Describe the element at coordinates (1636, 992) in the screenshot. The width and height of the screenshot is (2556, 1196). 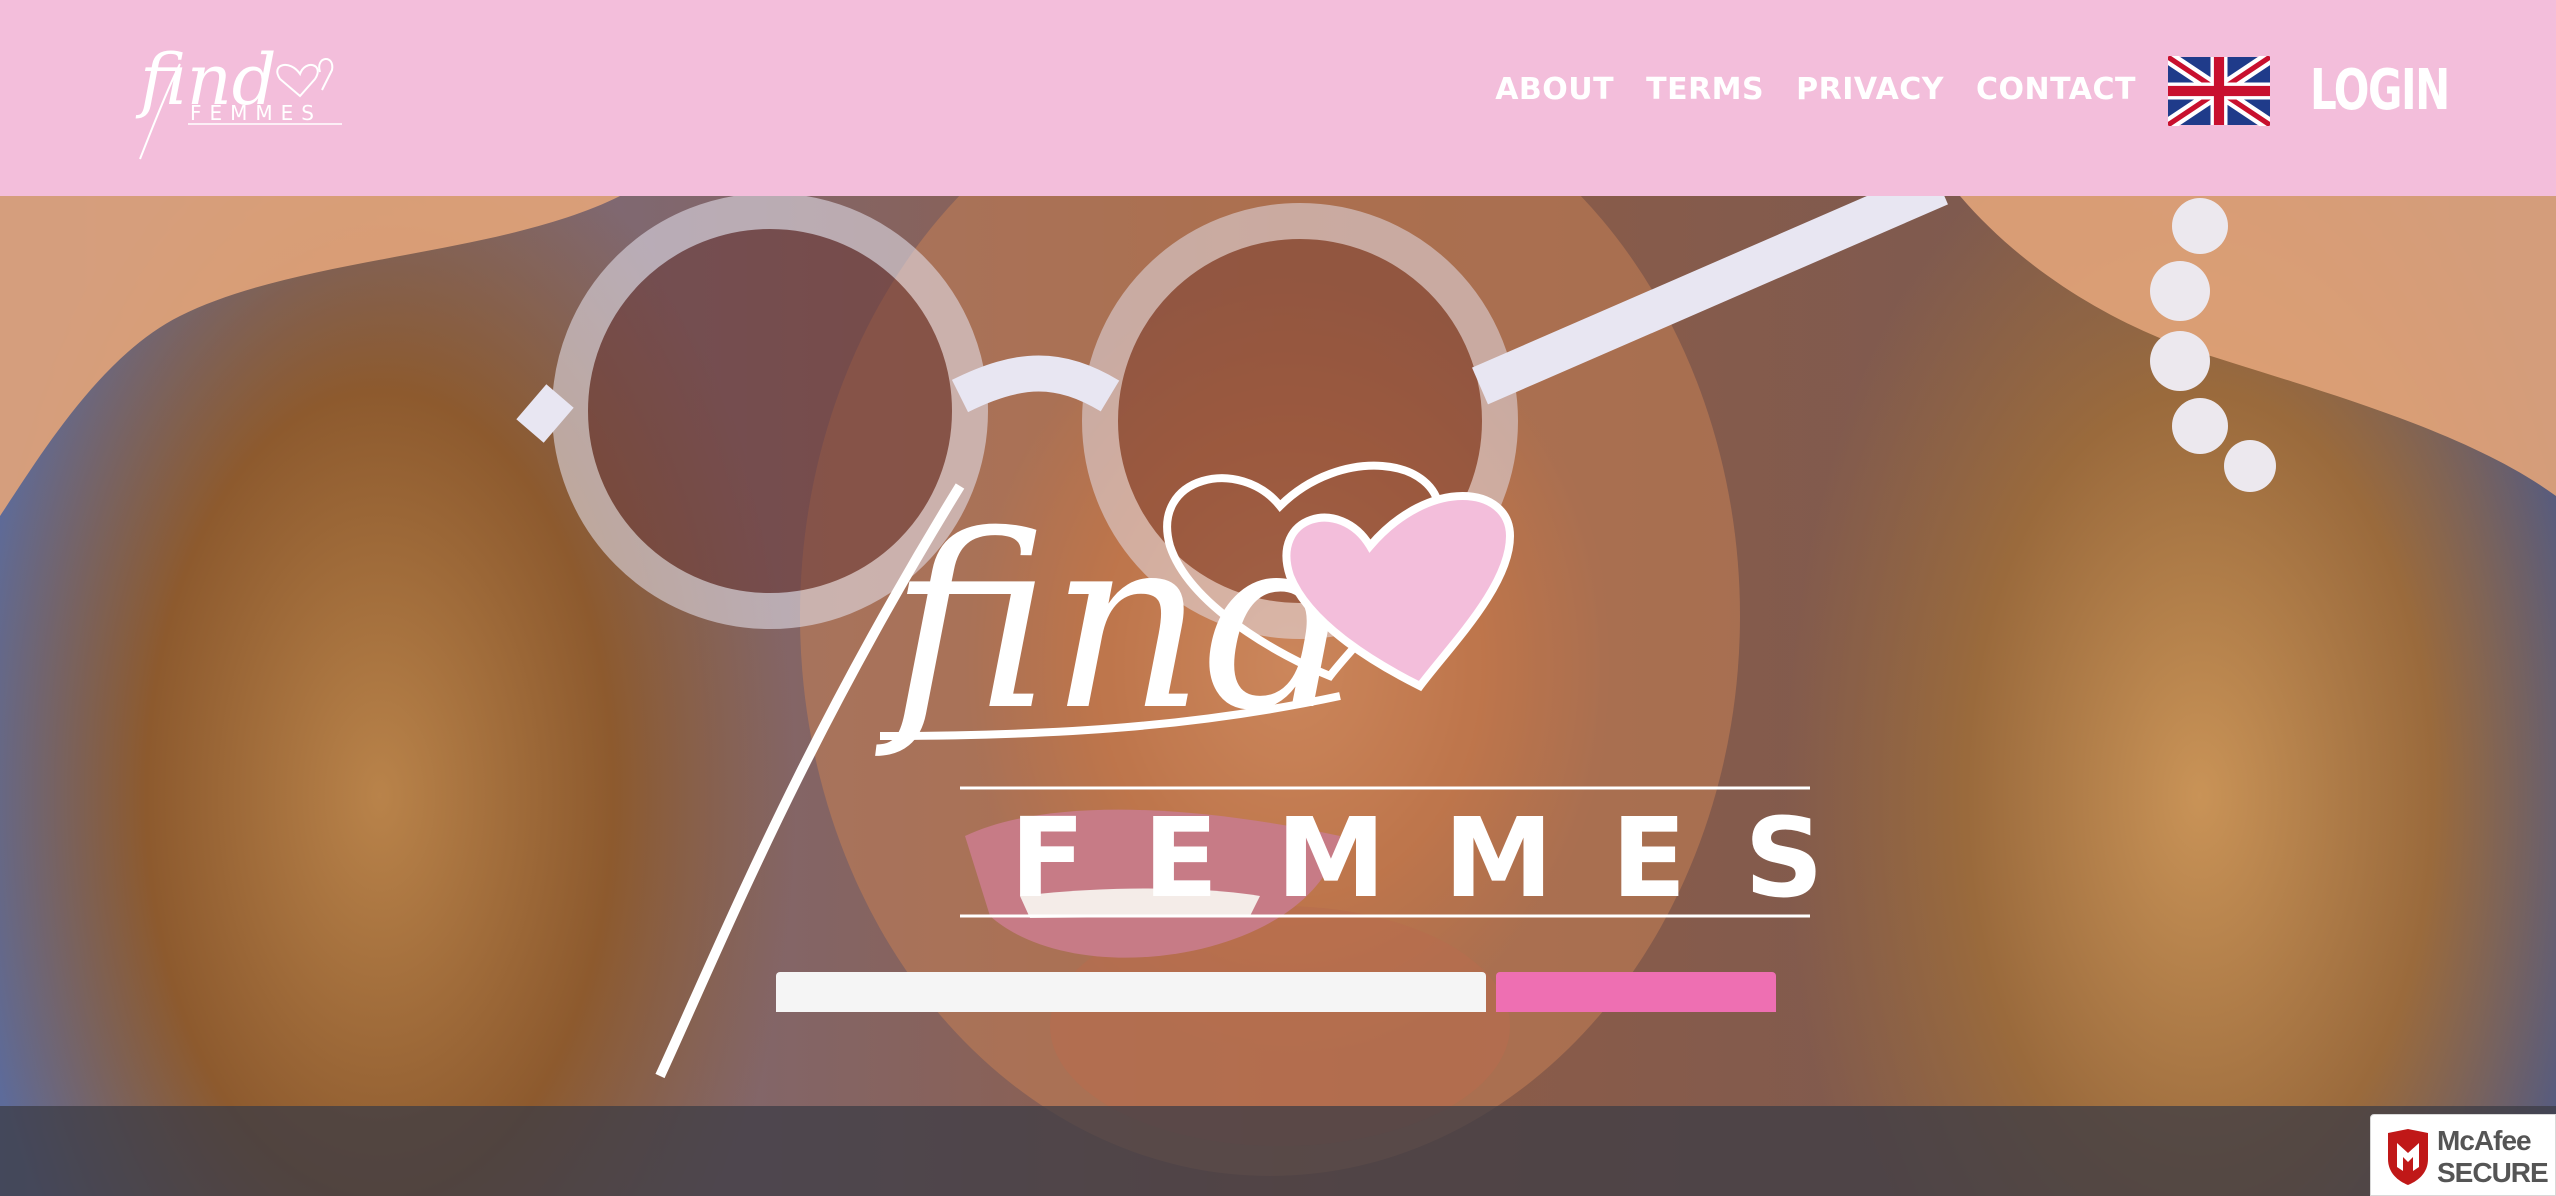
I see `signup-button` at that location.